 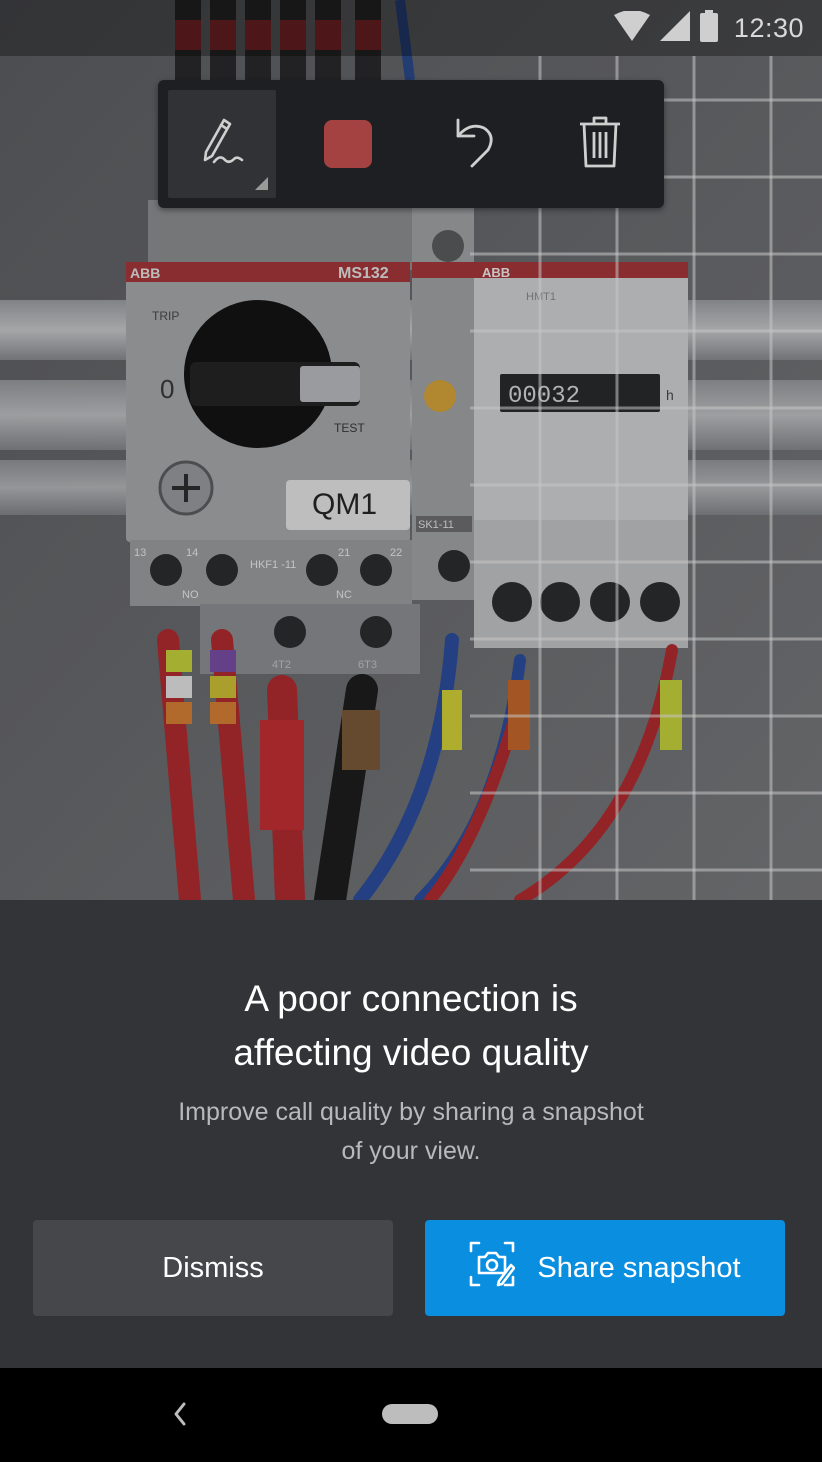 I want to click on meter-brand: ABB, so click(x=496, y=272).